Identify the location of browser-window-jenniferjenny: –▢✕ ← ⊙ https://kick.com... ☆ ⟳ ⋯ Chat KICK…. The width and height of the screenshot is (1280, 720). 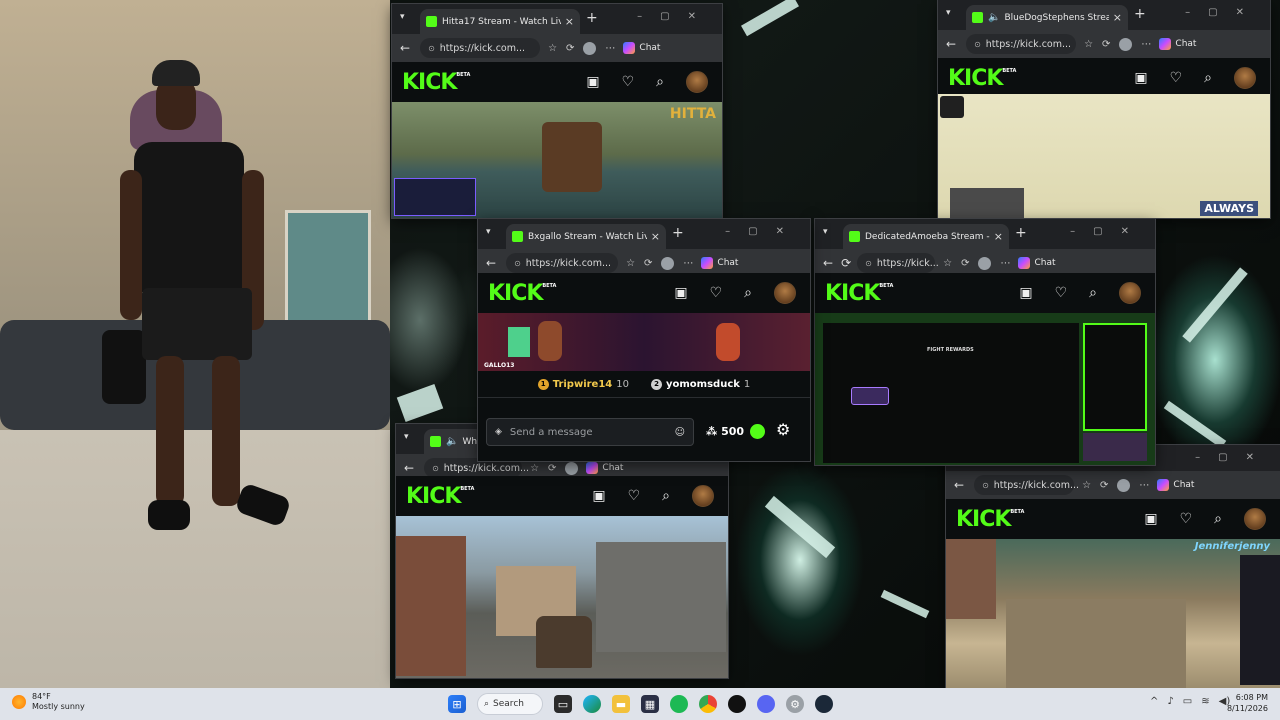
(1113, 566).